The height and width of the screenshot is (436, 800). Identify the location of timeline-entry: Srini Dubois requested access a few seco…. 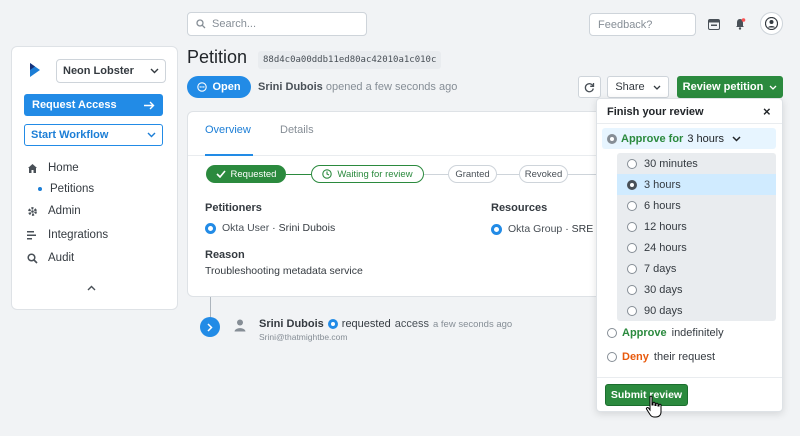
(385, 324).